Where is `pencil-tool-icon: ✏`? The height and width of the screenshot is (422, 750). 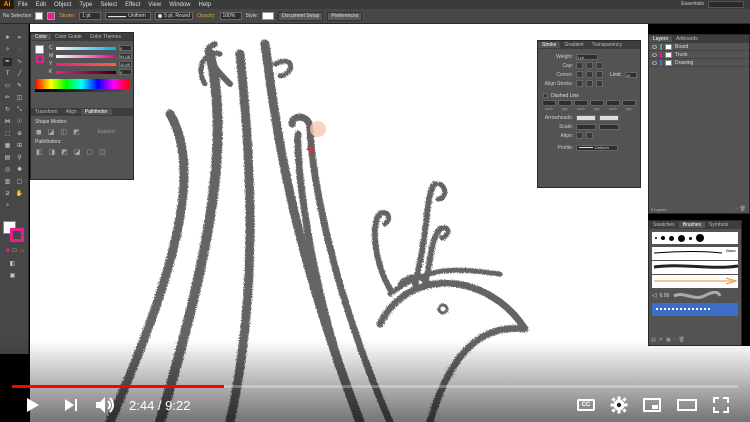
pencil-tool-icon: ✏ is located at coordinates (7, 98).